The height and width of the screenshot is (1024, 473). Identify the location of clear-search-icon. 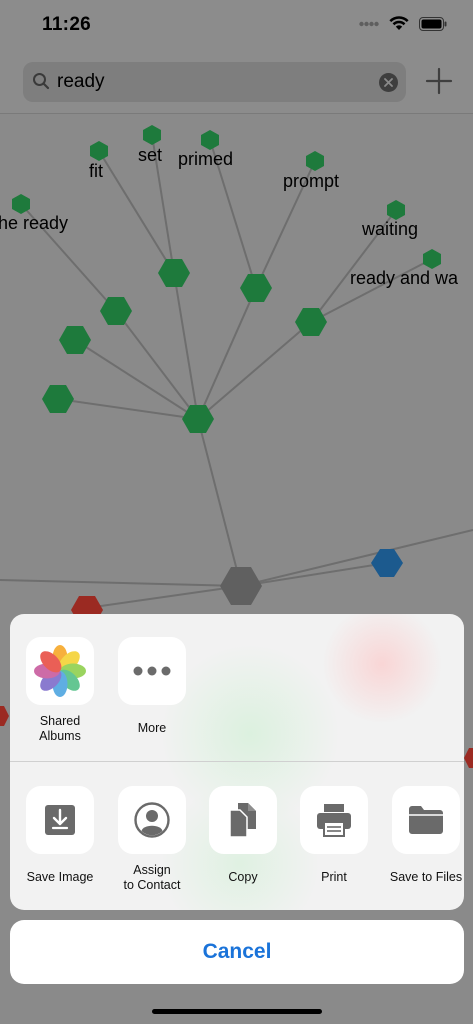
(388, 82).